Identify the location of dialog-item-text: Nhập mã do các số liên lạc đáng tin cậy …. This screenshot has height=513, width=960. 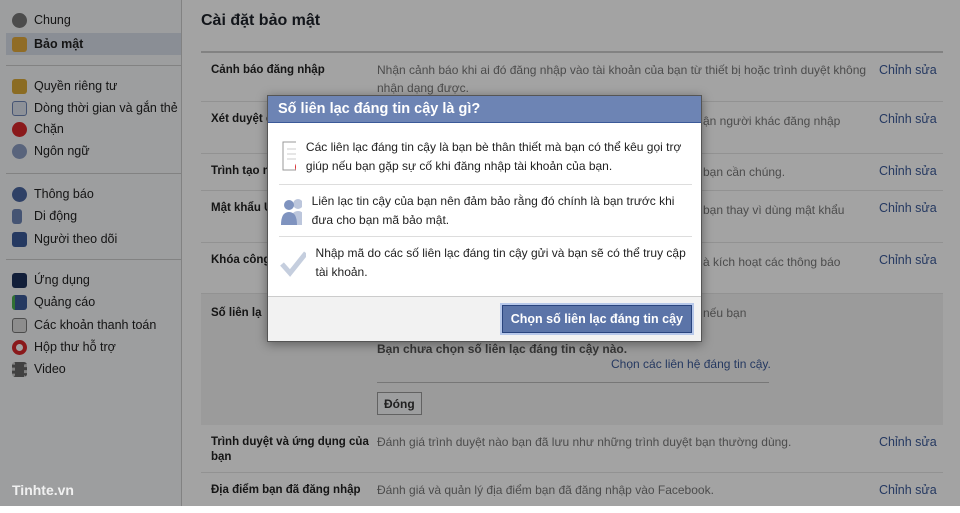
(500, 262).